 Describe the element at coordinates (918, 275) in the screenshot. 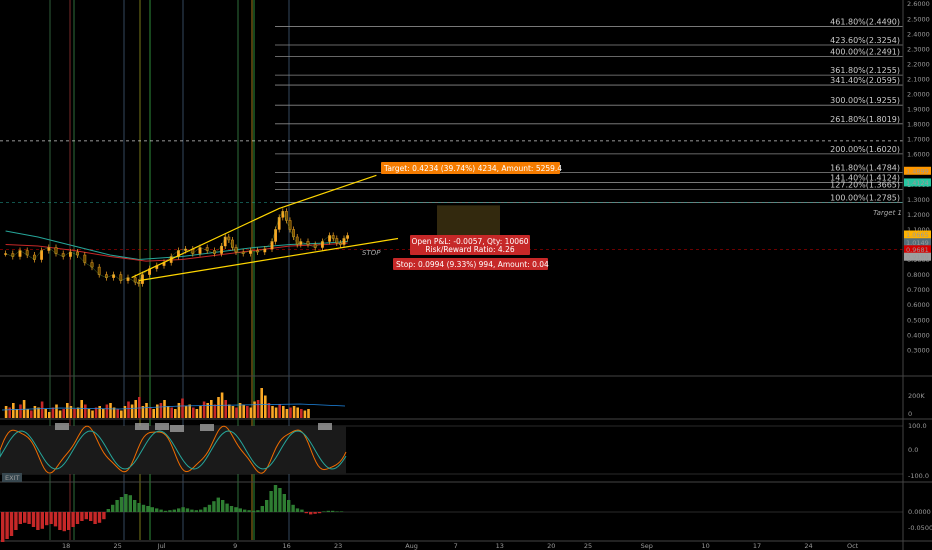

I see `price-tick-label: 0.8000` at that location.